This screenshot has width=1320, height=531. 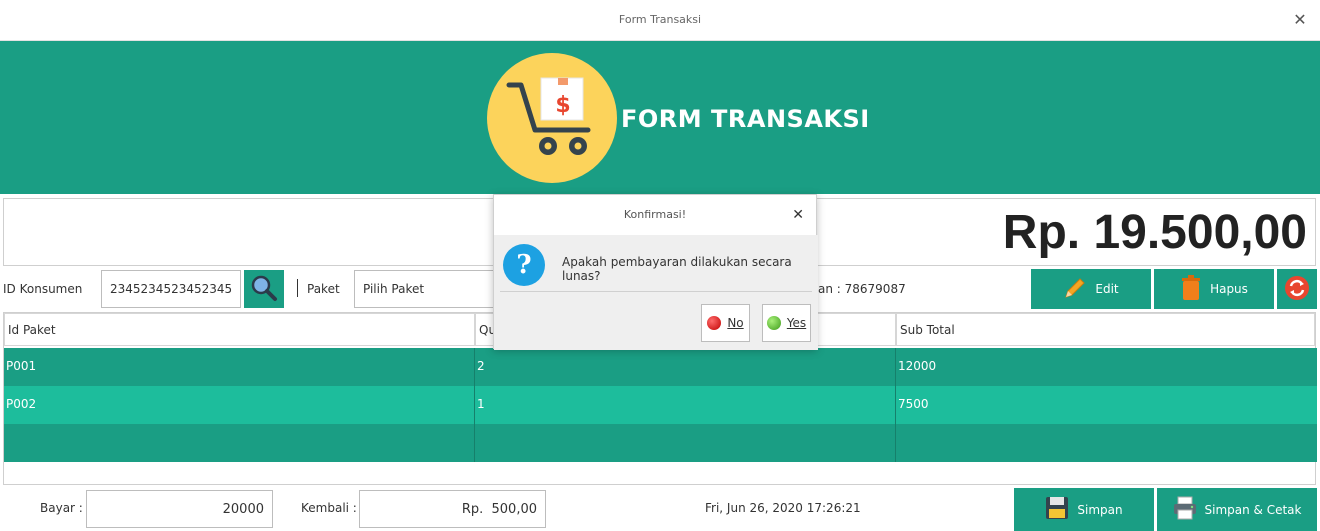 I want to click on divider, so click(x=297, y=288).